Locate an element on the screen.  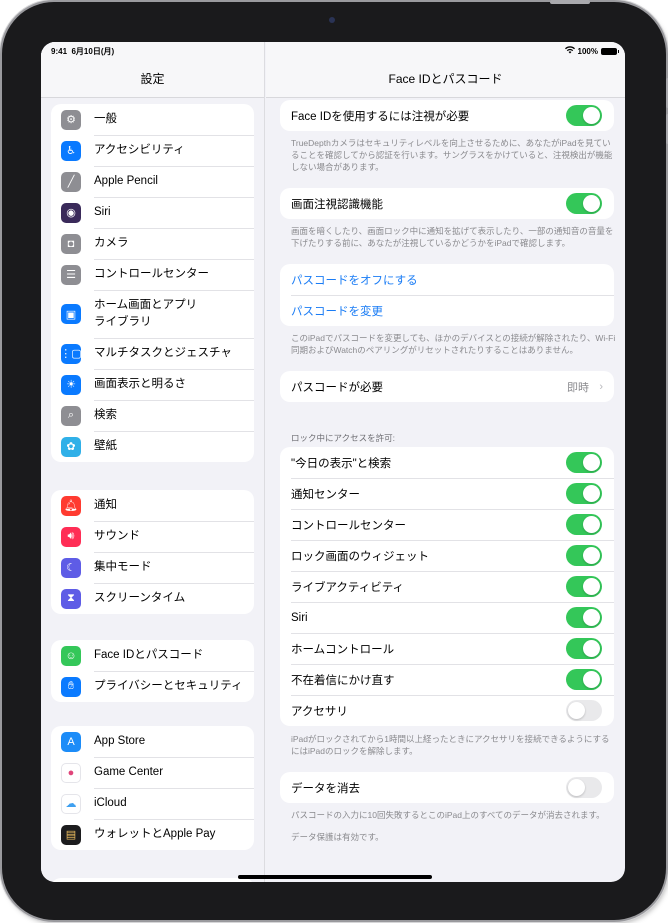
sidebar-item: 🔊︎ サウンド is located at coordinates (152, 536).